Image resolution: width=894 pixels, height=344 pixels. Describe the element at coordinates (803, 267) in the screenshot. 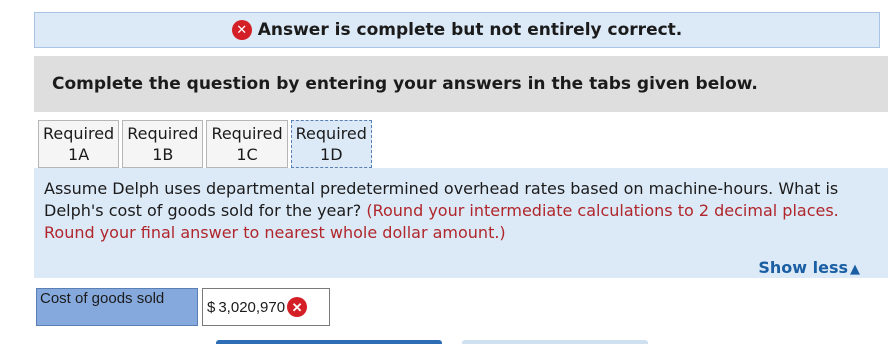

I see `show-less-label: Show less` at that location.